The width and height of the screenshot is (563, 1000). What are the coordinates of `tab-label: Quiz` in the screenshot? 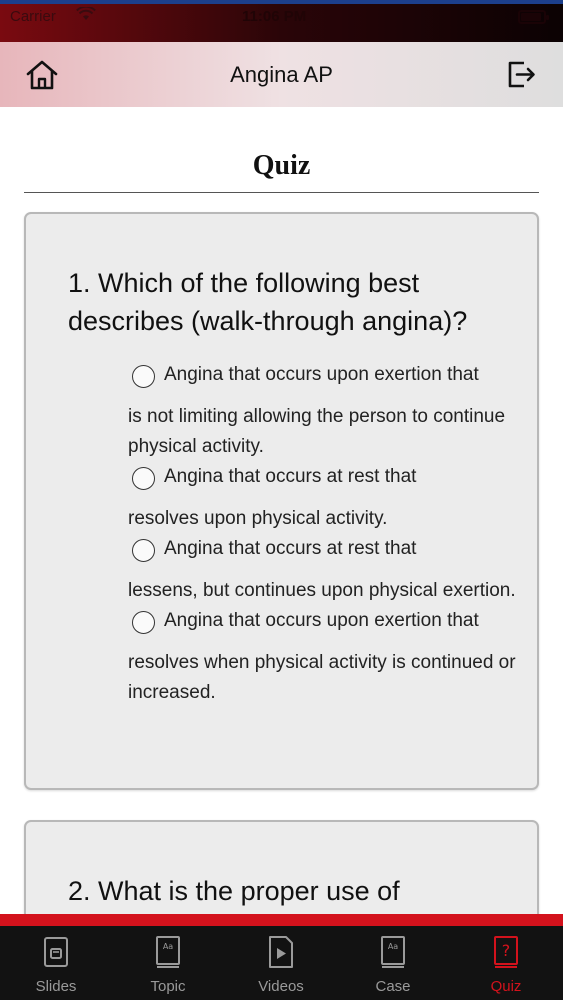 It's located at (506, 986).